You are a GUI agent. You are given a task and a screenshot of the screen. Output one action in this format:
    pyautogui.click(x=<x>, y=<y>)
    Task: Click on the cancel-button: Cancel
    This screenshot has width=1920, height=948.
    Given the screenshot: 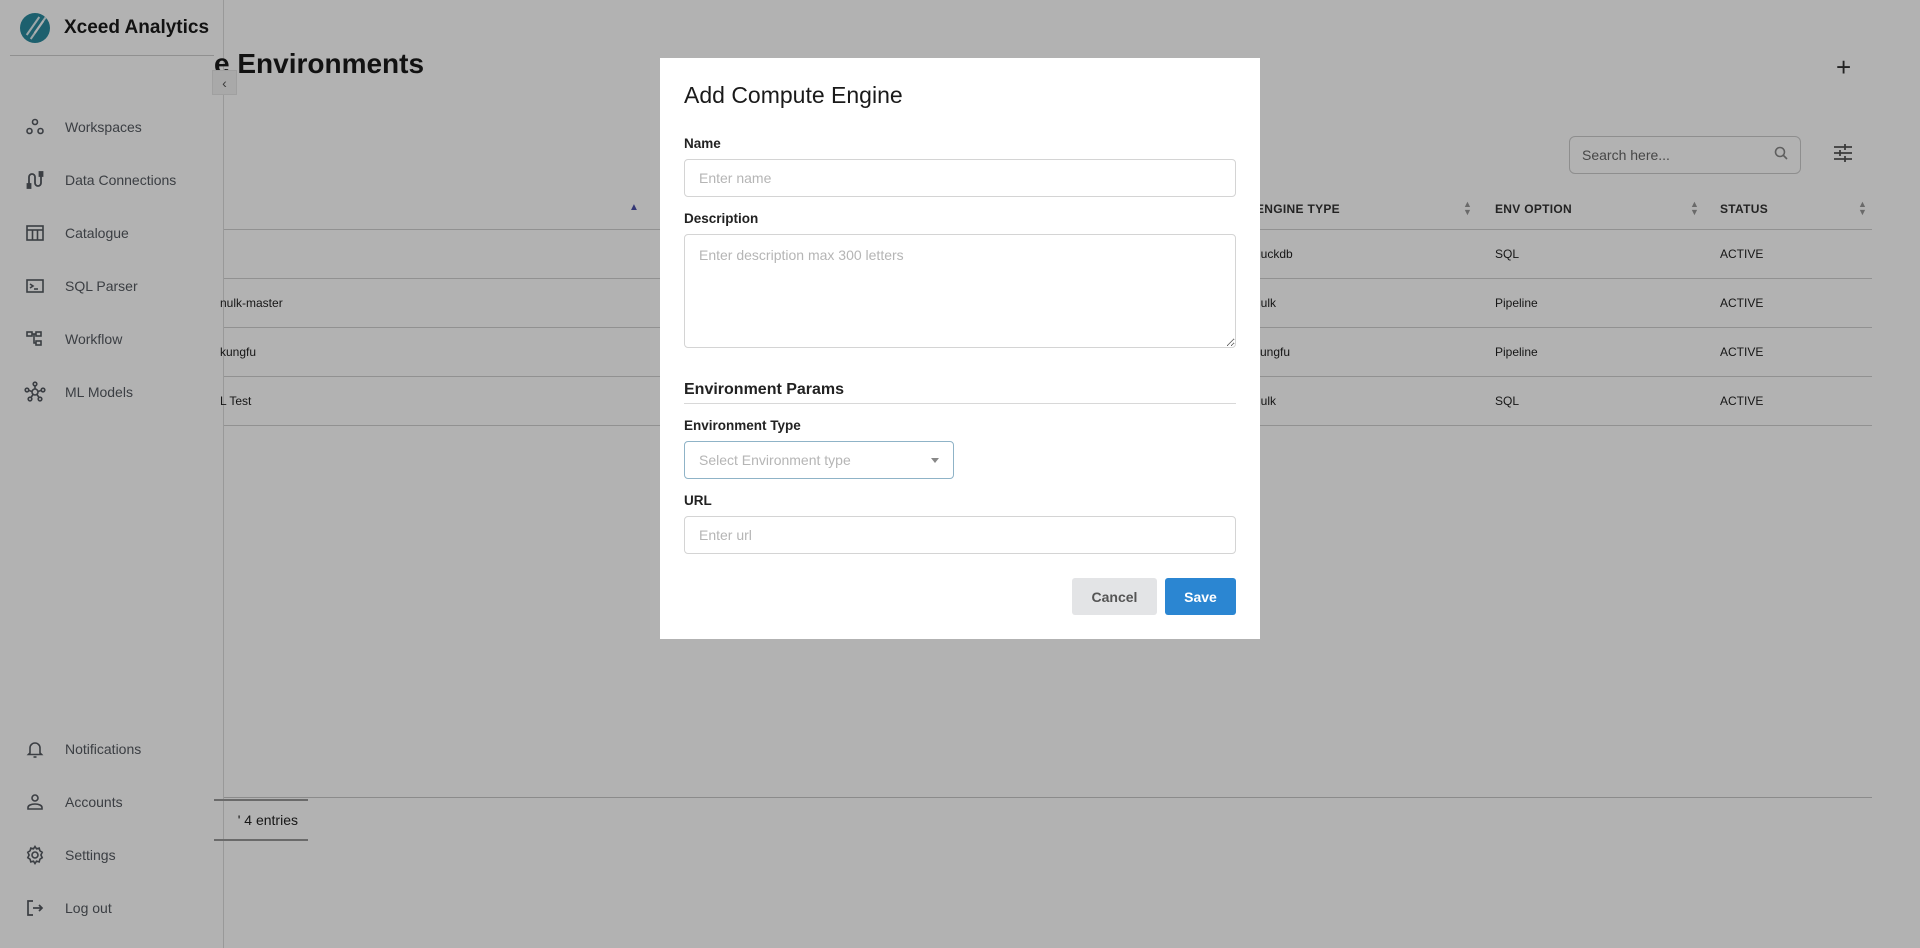 What is the action you would take?
    pyautogui.click(x=1114, y=596)
    